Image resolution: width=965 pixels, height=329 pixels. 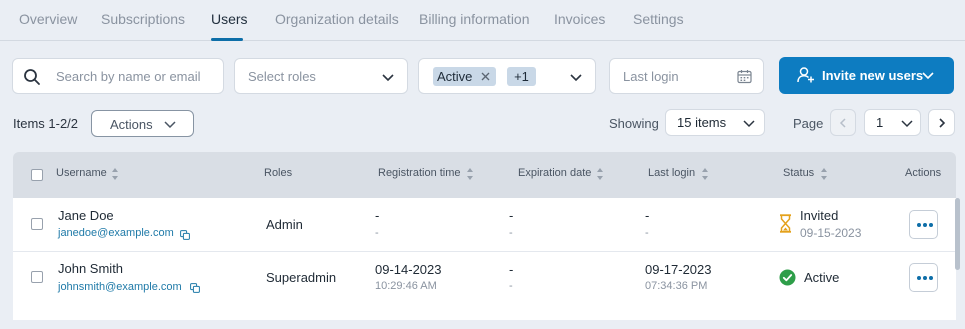 What do you see at coordinates (744, 76) in the screenshot?
I see `calendar-icon` at bounding box center [744, 76].